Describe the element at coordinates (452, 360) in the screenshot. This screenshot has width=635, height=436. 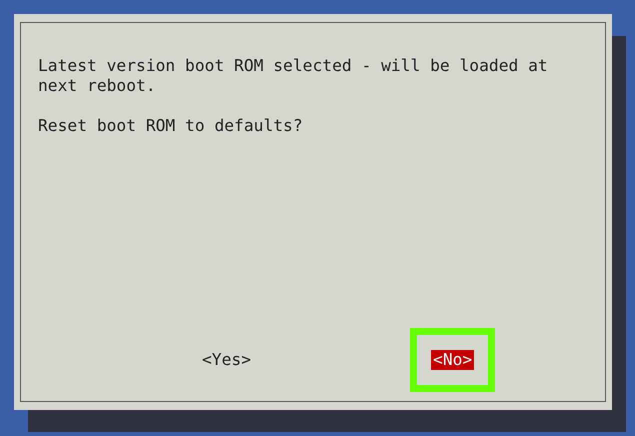
I see `dialog-button: <No>` at that location.